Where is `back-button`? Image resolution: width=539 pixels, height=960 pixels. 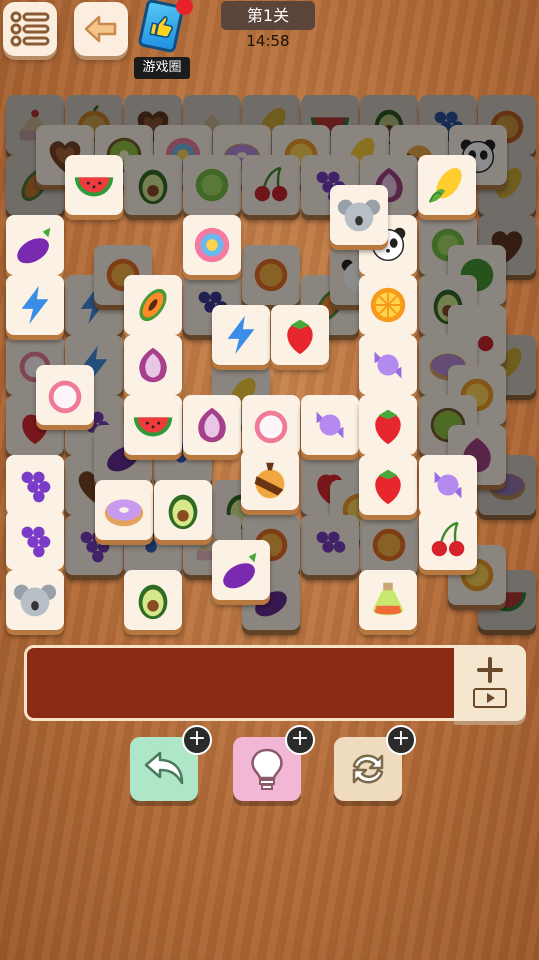
back-button is located at coordinates (101, 29).